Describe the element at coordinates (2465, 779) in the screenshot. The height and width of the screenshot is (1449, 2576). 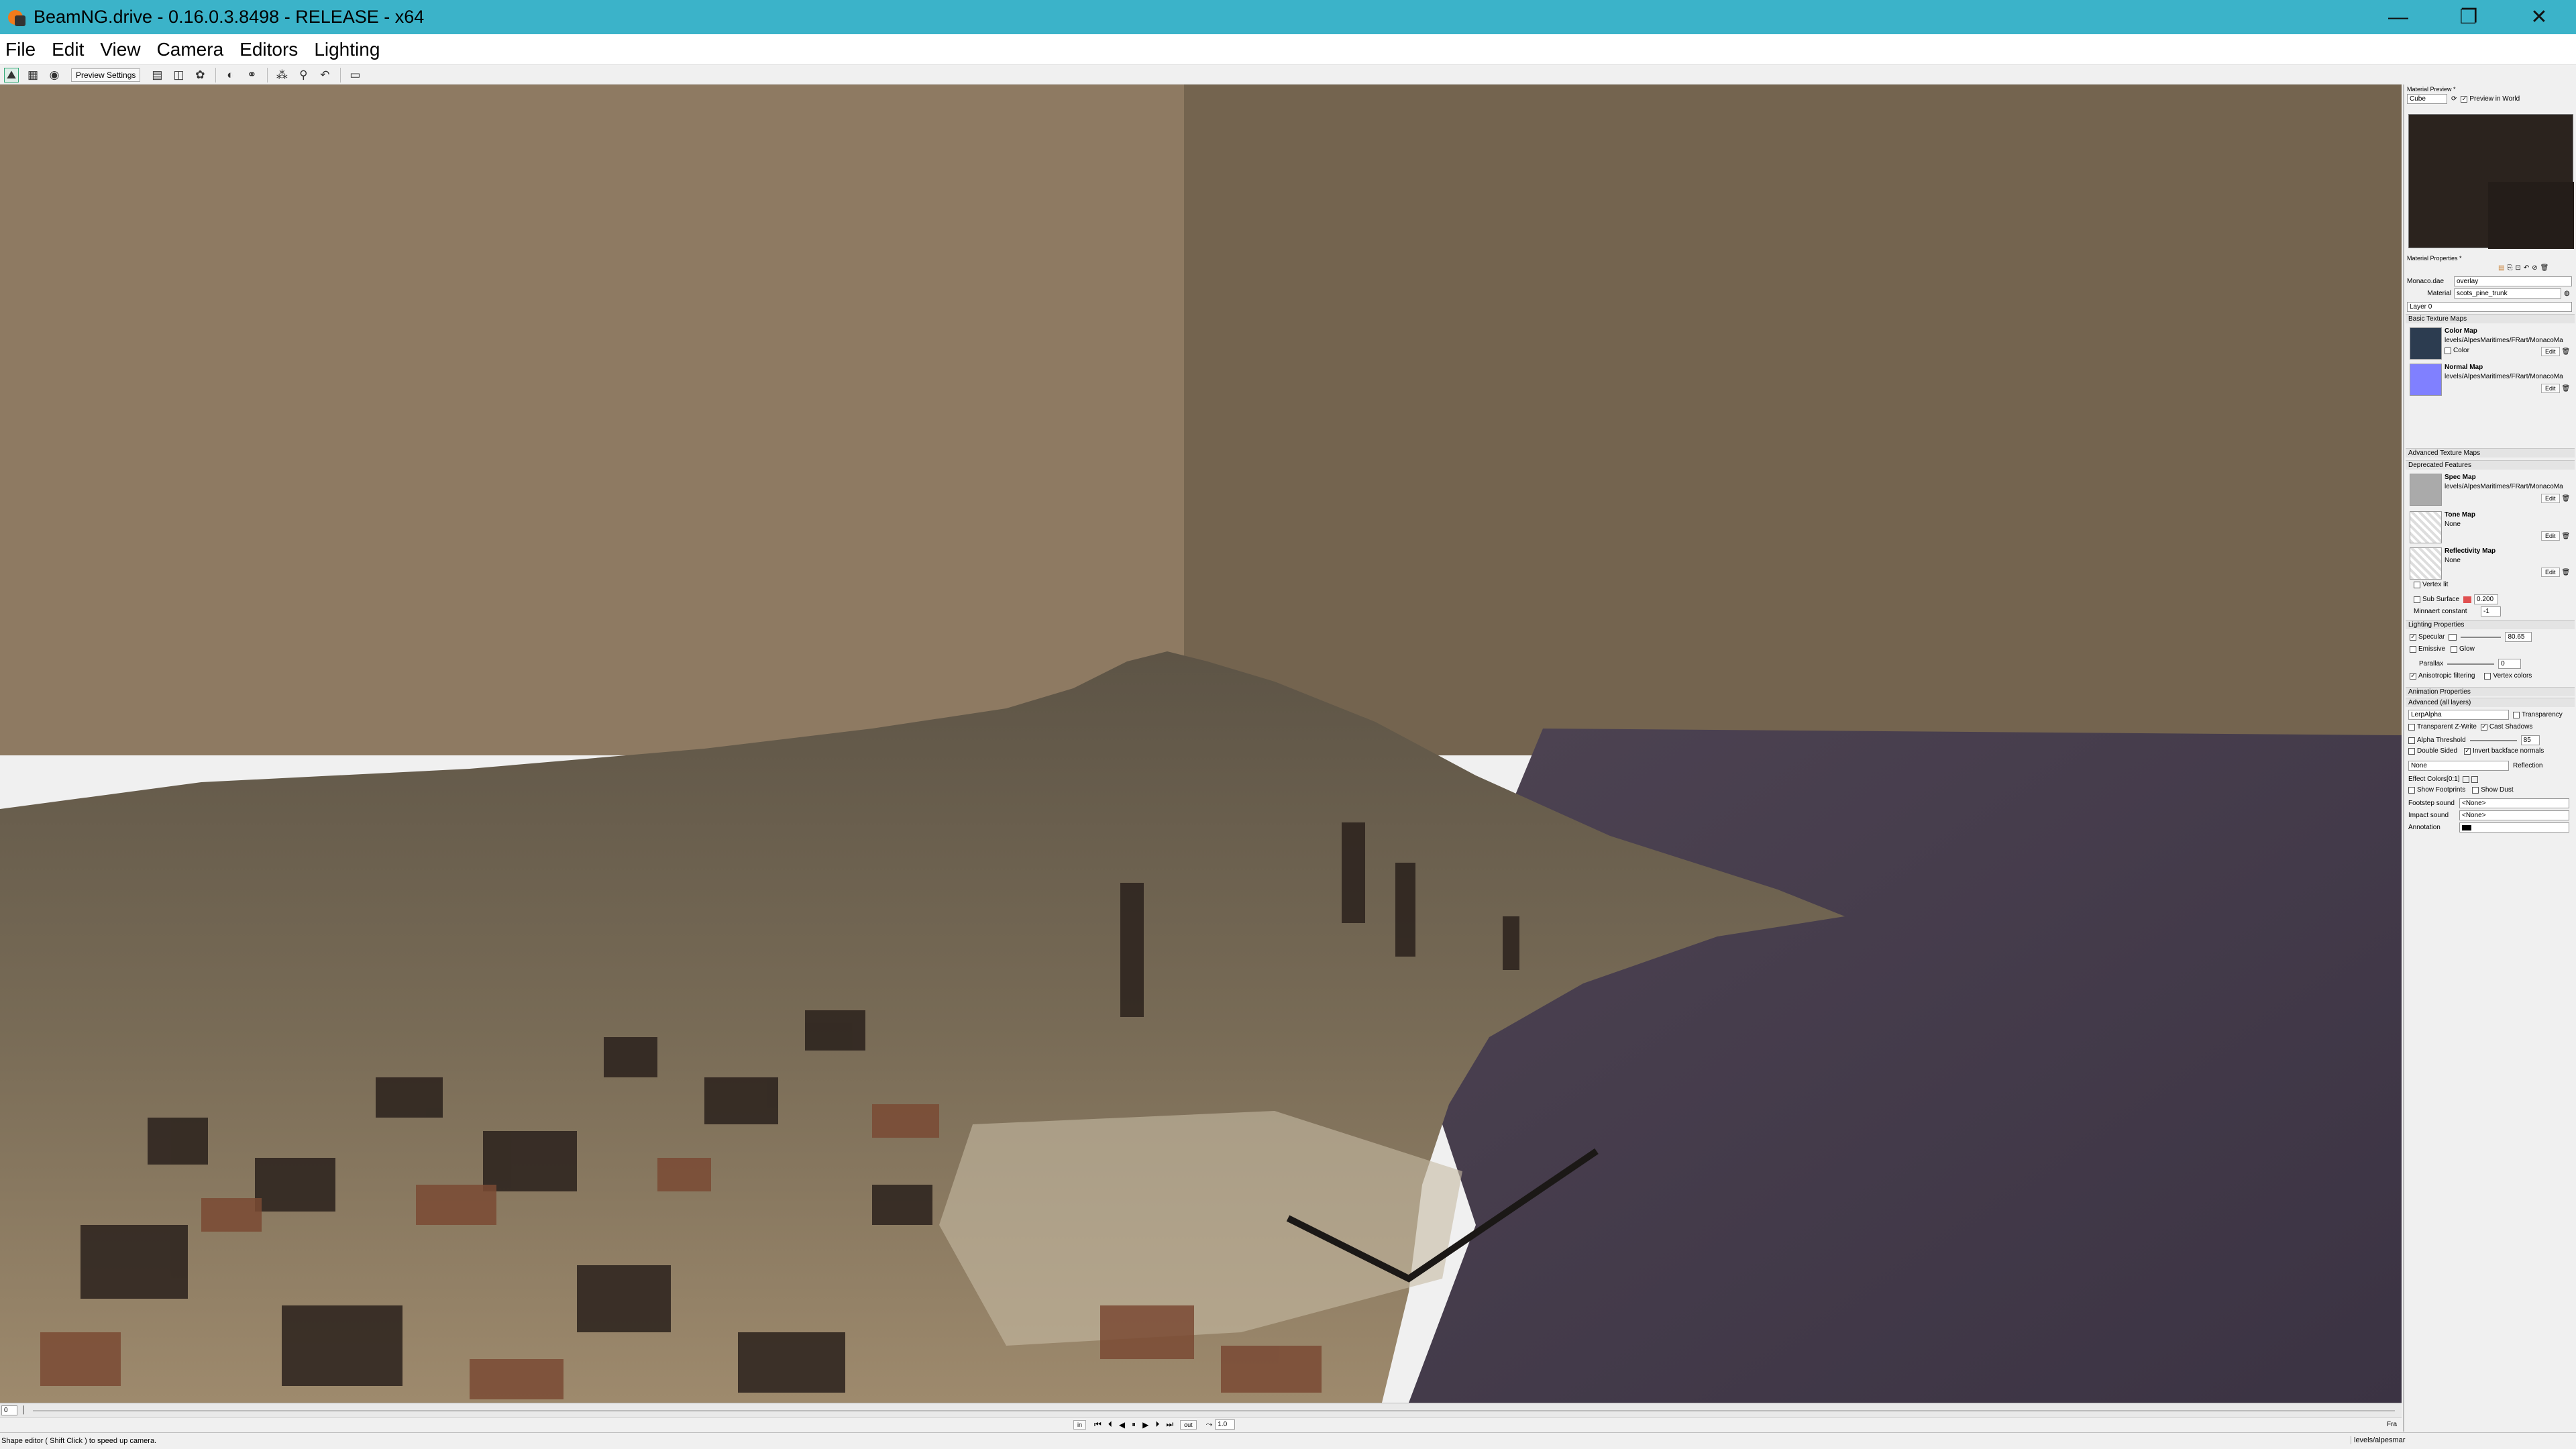
I see `effect-color-0-swatch` at that location.